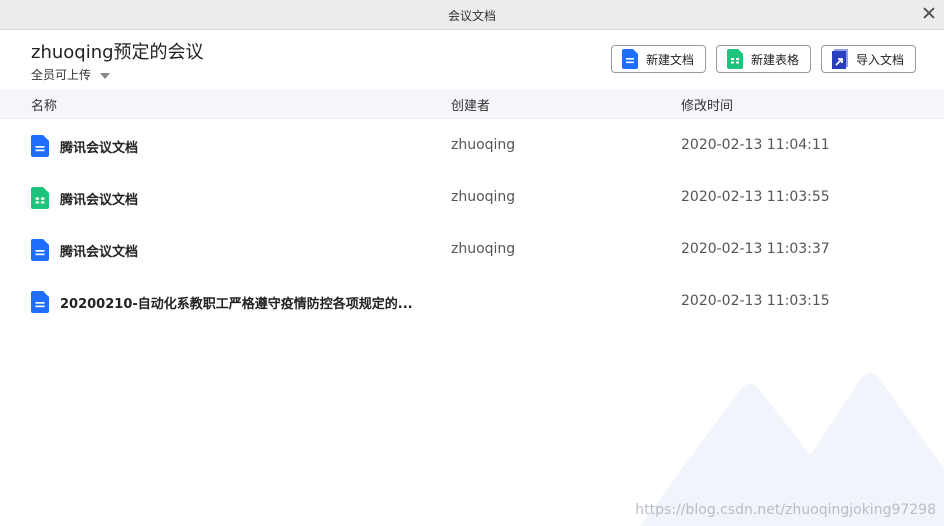 This screenshot has height=526, width=944. I want to click on page-title: zhuoqing预定的会议, so click(117, 52).